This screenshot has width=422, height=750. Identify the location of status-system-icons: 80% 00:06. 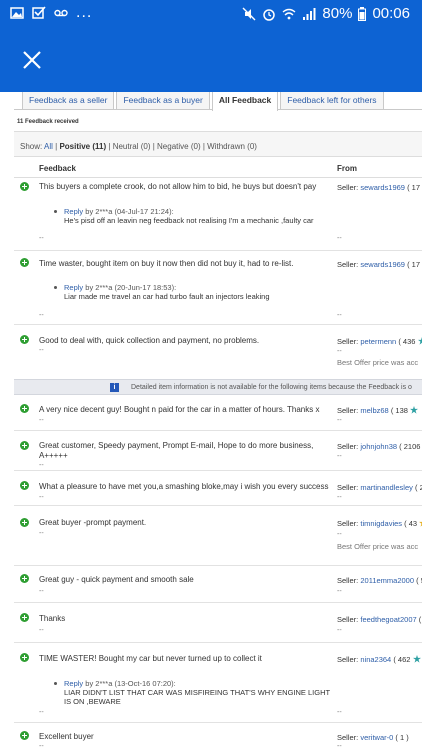
(326, 13).